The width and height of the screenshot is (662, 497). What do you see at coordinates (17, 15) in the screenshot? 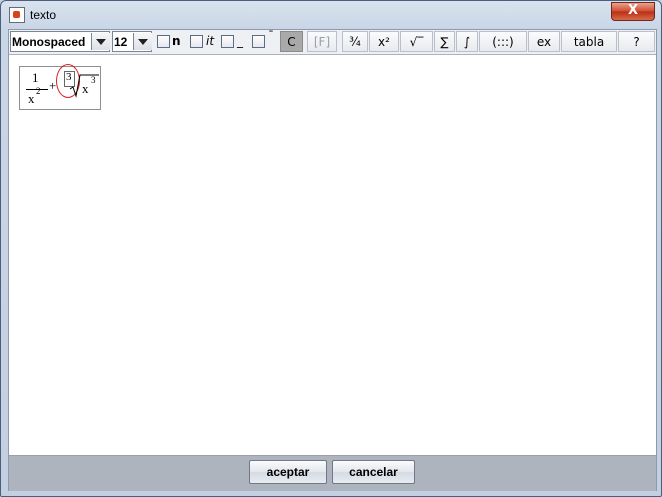
I see `java-app-icon` at bounding box center [17, 15].